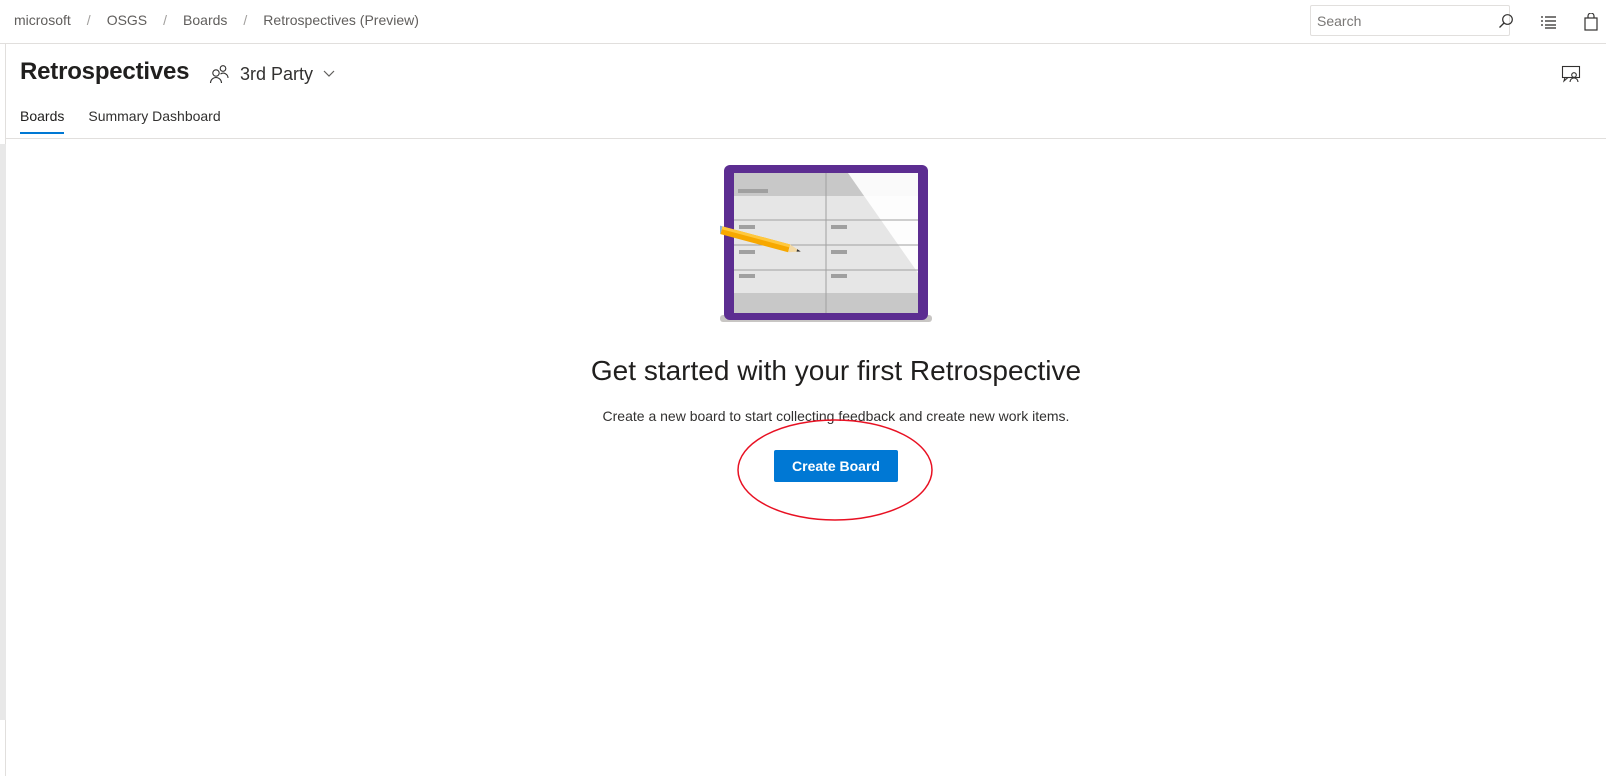 This screenshot has height=776, width=1606. Describe the element at coordinates (154, 121) in the screenshot. I see `tab-summary-dashboard: Summary Dashboard` at that location.